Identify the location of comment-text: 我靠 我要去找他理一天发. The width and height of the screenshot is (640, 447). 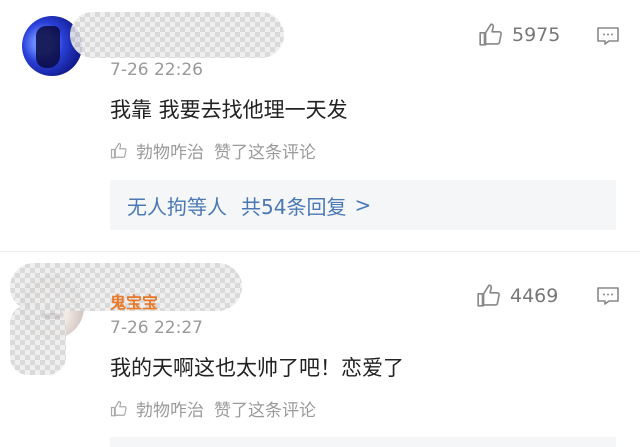
(229, 110).